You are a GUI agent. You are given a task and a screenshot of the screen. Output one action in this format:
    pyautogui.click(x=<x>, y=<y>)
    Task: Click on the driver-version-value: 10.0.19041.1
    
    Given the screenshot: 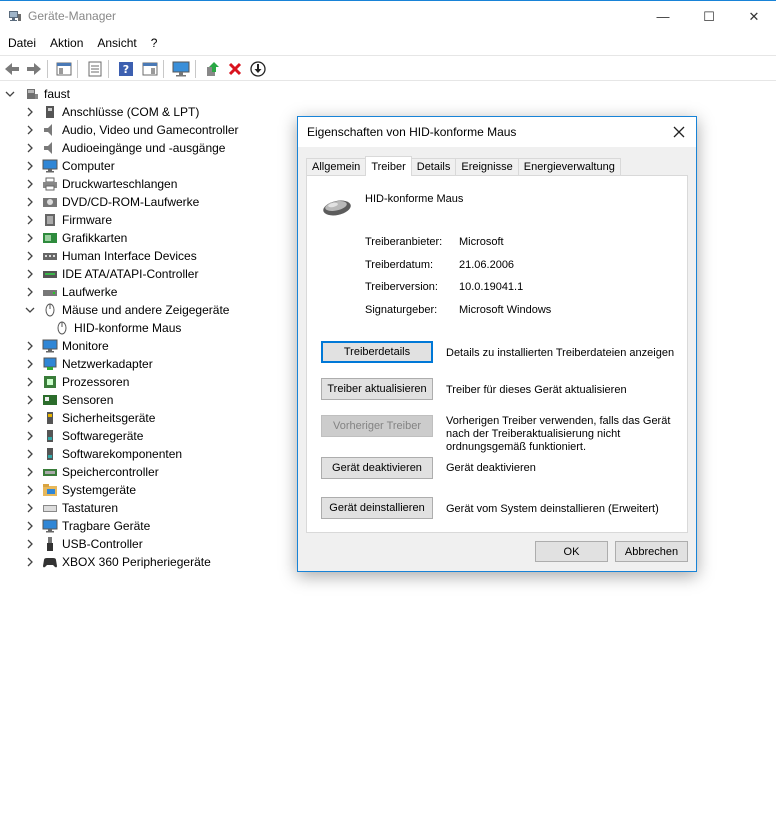 What is the action you would take?
    pyautogui.click(x=491, y=287)
    